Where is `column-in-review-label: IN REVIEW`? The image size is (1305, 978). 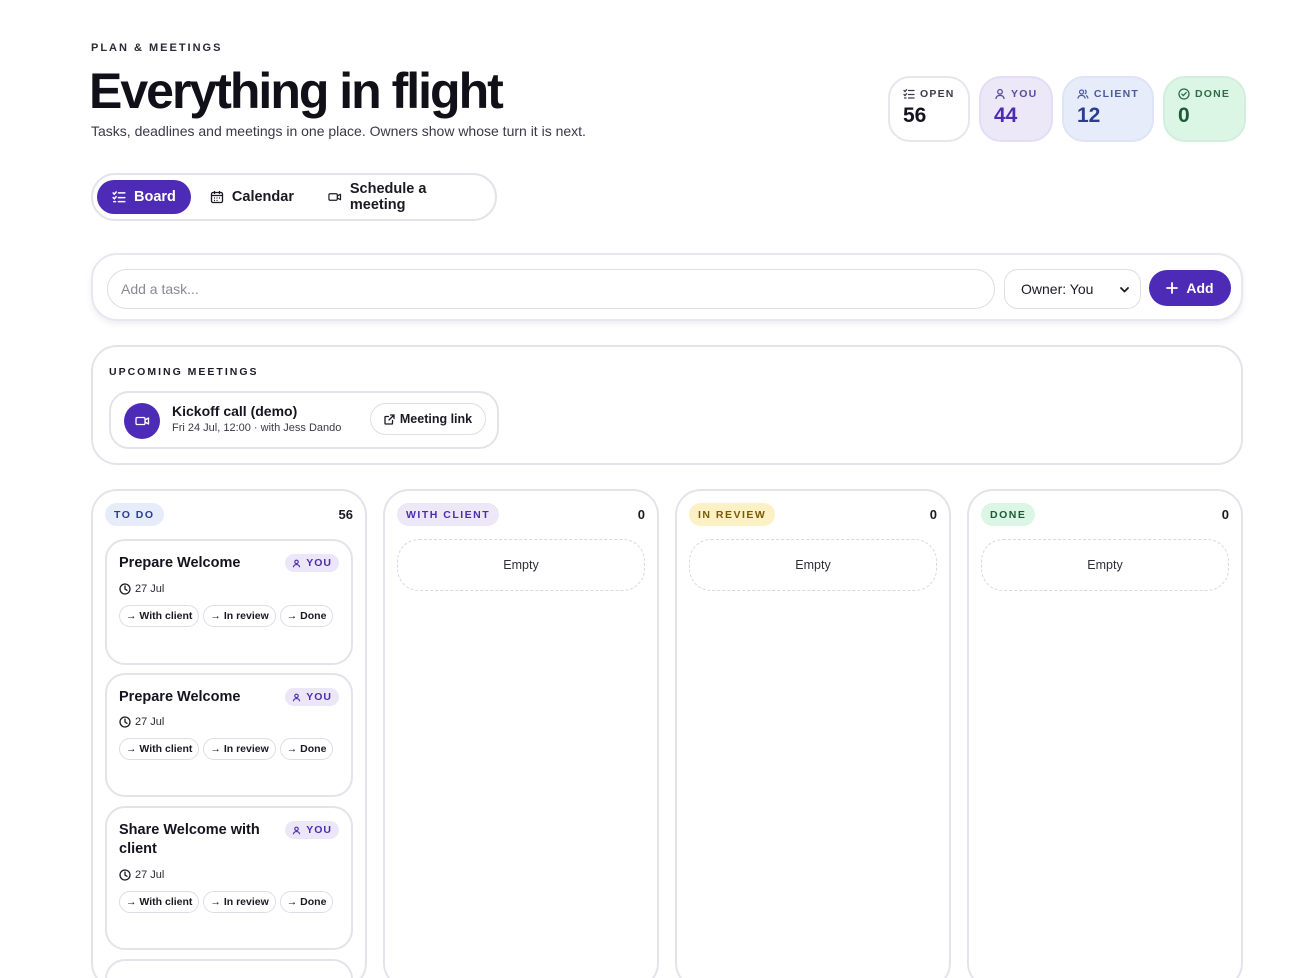 column-in-review-label: IN REVIEW is located at coordinates (732, 514).